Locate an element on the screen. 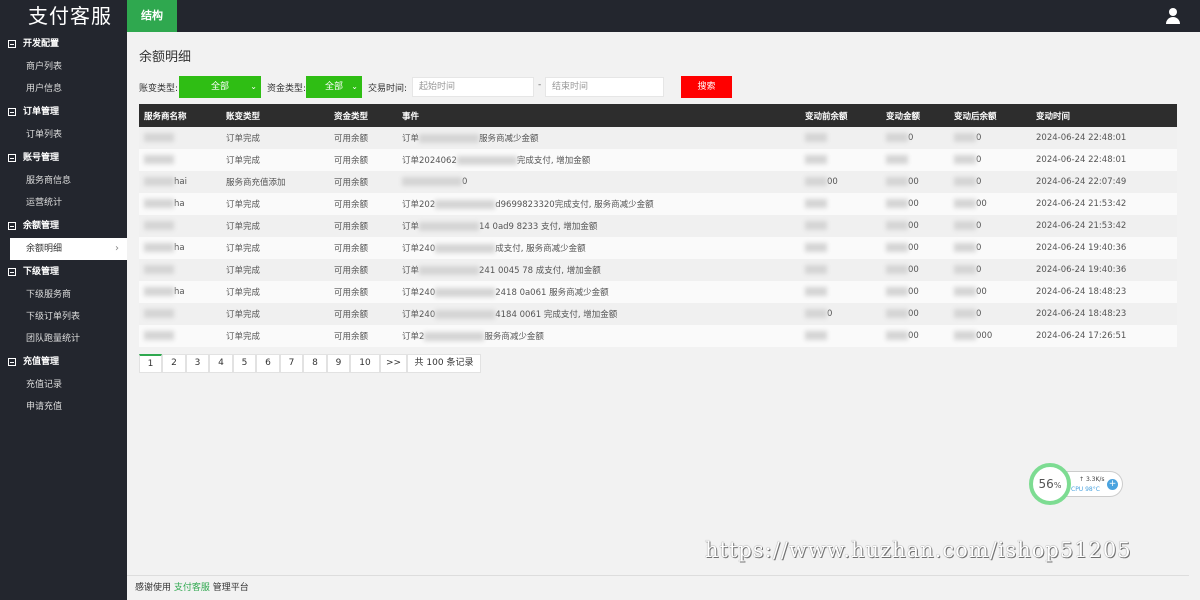 Image resolution: width=1200 pixels, height=600 pixels. page-2: 2 is located at coordinates (174, 363).